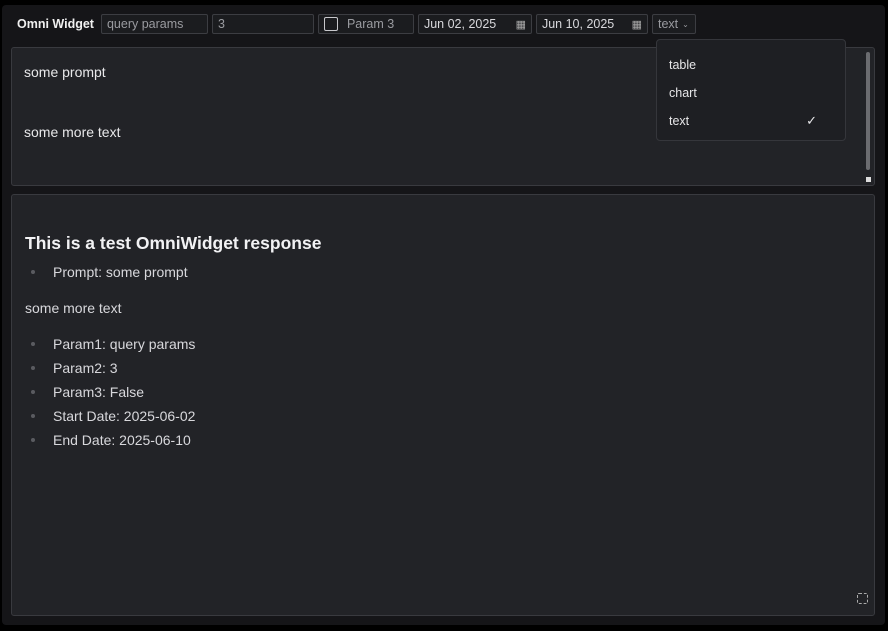  I want to click on fullscreen-icon, so click(862, 598).